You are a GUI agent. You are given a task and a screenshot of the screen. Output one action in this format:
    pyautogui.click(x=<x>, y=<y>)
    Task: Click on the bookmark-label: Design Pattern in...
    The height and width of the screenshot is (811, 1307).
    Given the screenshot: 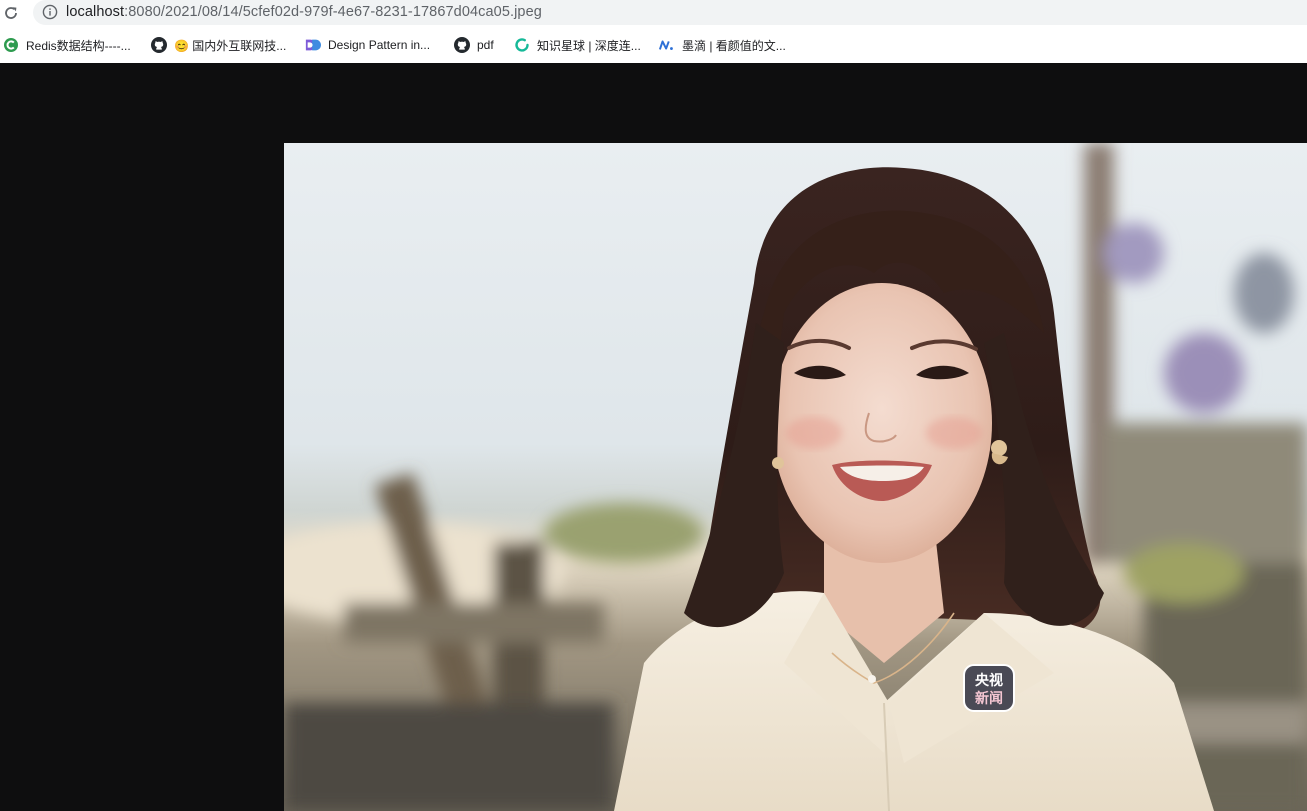 What is the action you would take?
    pyautogui.click(x=379, y=45)
    